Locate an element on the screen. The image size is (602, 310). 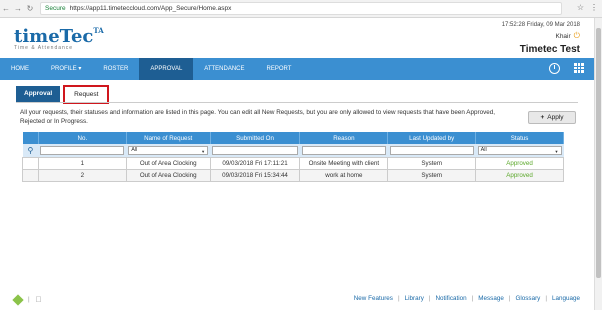
link-library: Library is located at coordinates (414, 298).